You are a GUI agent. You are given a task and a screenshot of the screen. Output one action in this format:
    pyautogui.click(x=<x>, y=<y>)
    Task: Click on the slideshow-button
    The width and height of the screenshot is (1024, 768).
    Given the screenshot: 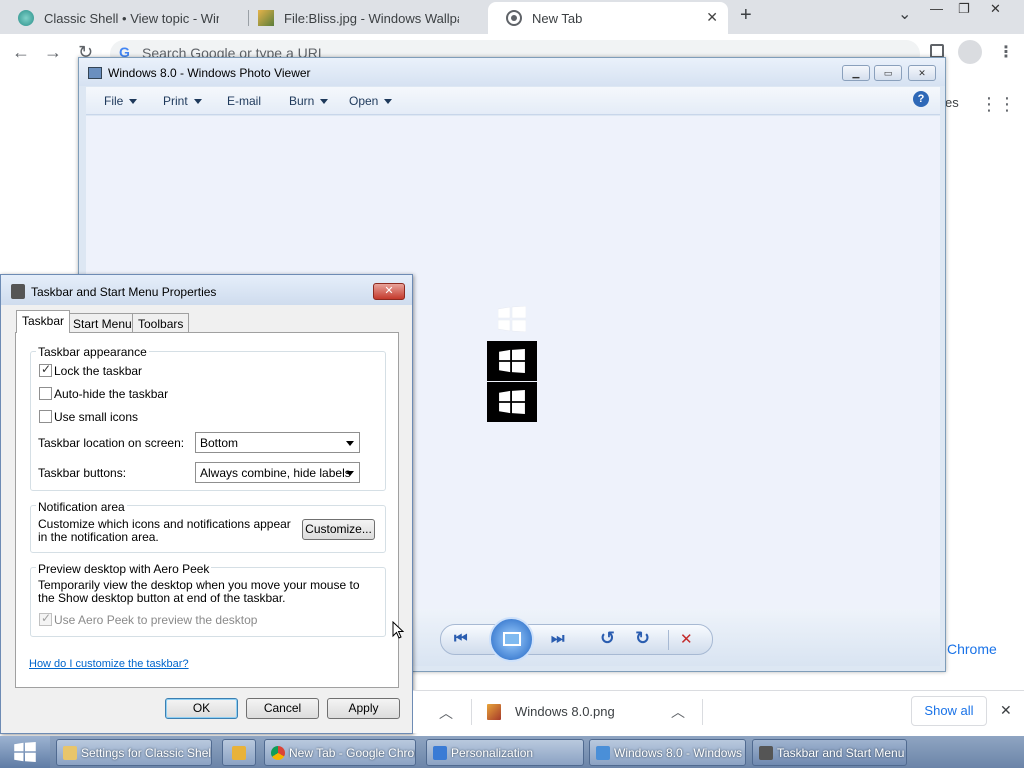 What is the action you would take?
    pyautogui.click(x=511, y=639)
    